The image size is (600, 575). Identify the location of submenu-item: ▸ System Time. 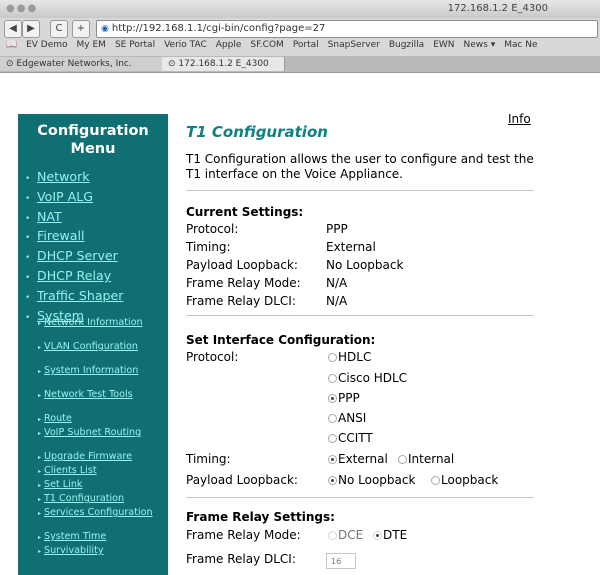
(102, 537).